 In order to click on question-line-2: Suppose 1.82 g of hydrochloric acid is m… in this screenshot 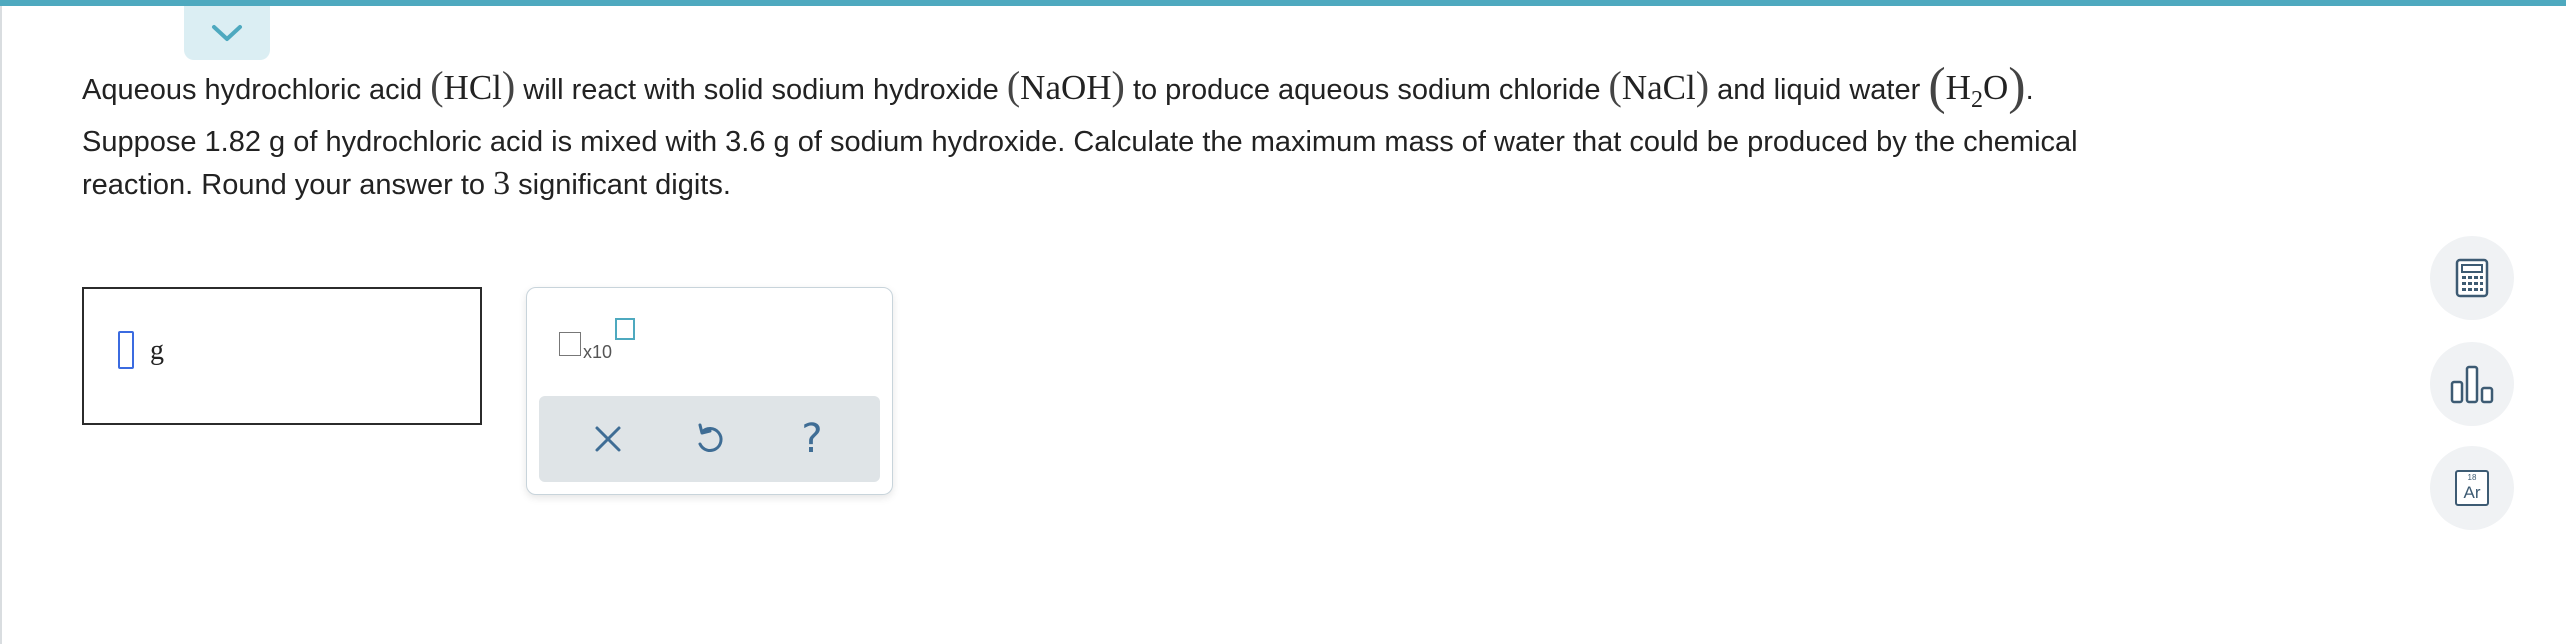, I will do `click(1080, 142)`.